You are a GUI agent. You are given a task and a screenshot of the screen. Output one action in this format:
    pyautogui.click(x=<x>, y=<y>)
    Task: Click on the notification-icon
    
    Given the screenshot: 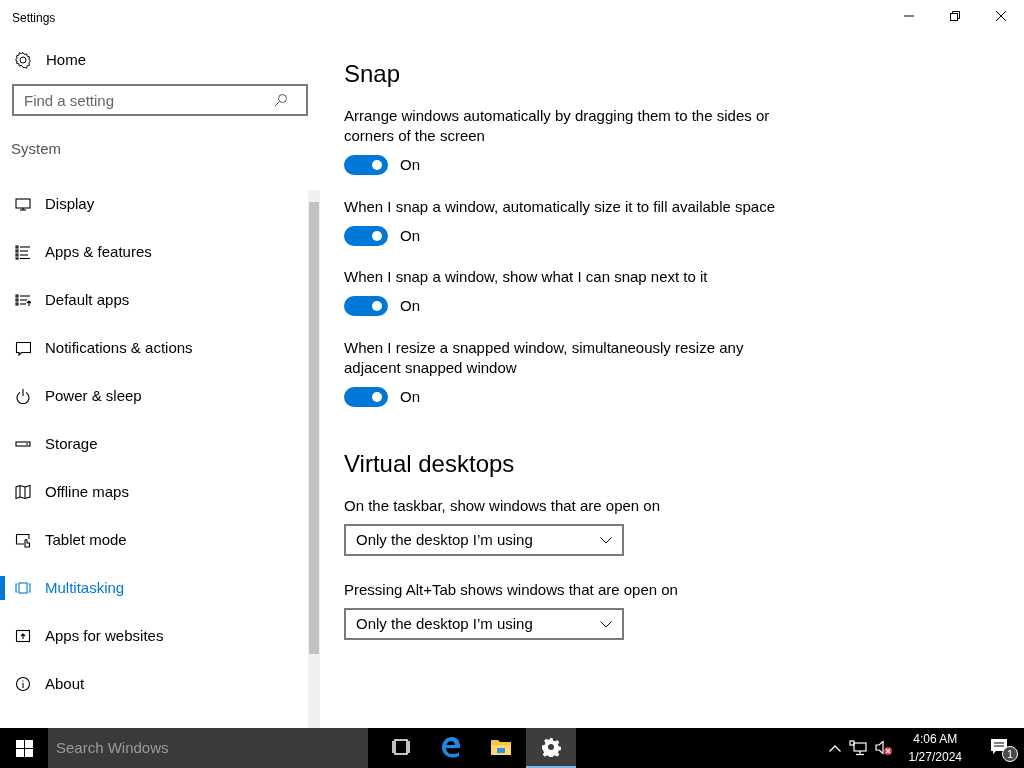 What is the action you would take?
    pyautogui.click(x=999, y=747)
    